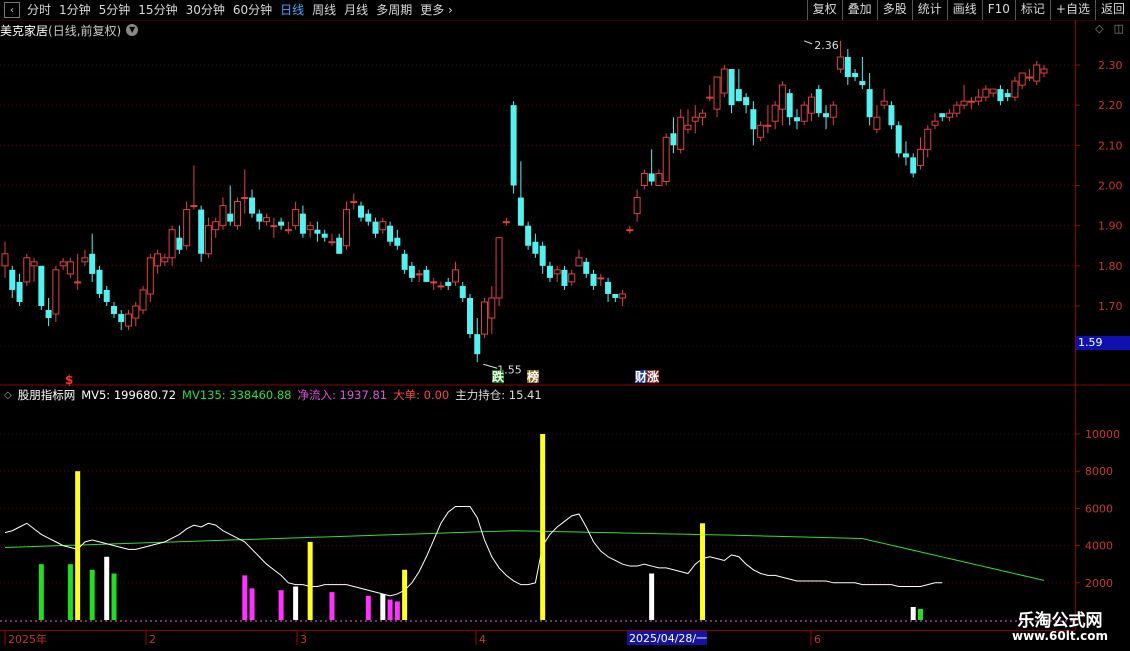  Describe the element at coordinates (640, 376) in the screenshot. I see `event-marker: 财` at that location.